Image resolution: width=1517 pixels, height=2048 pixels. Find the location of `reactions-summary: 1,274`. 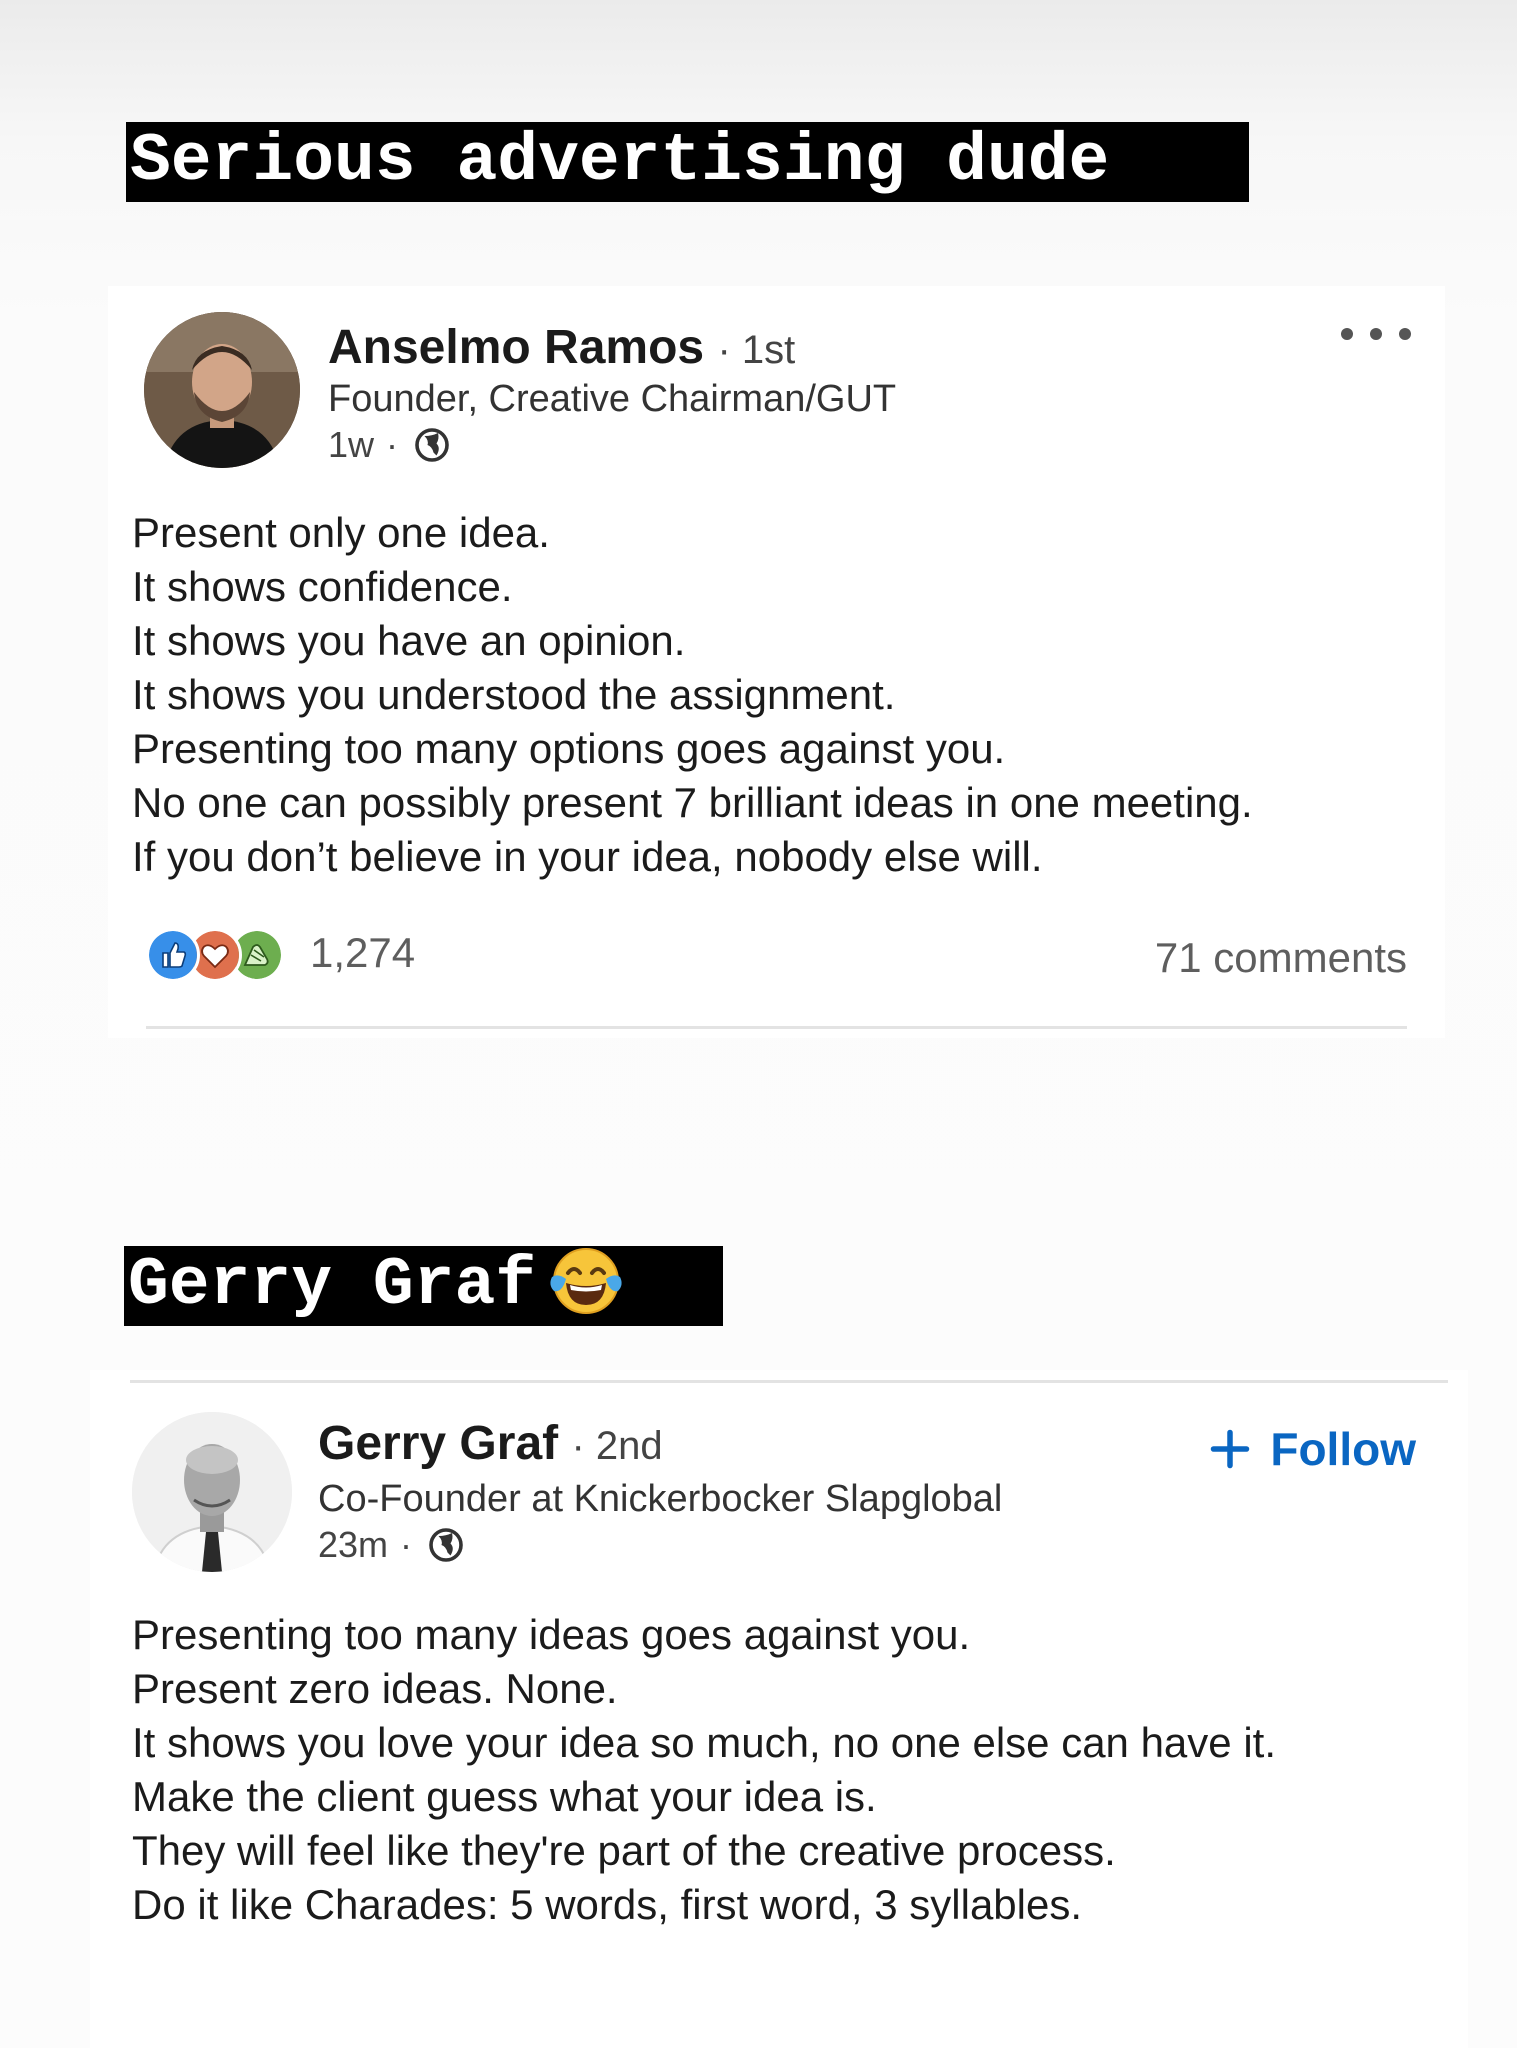

reactions-summary: 1,274 is located at coordinates (281, 955).